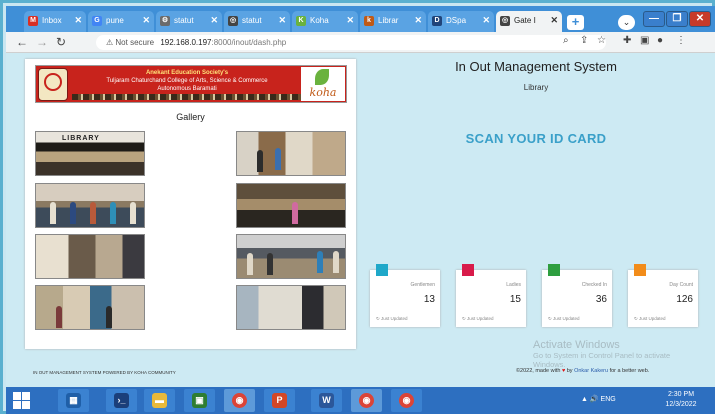 The height and width of the screenshot is (414, 715). Describe the element at coordinates (388, 20) in the screenshot. I see `tab-label: Librar` at that location.